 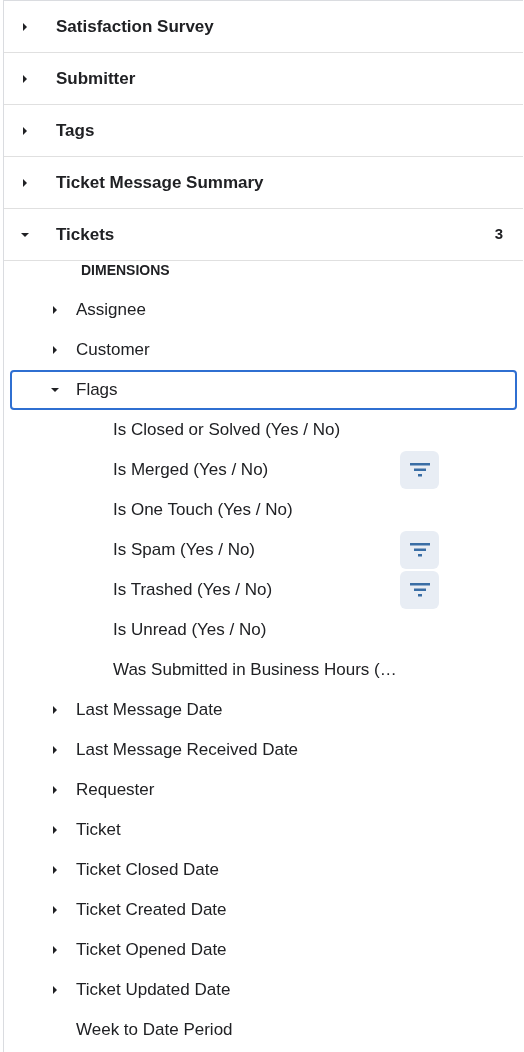 What do you see at coordinates (263, 870) in the screenshot?
I see `tree-item: Ticket Closed Date` at bounding box center [263, 870].